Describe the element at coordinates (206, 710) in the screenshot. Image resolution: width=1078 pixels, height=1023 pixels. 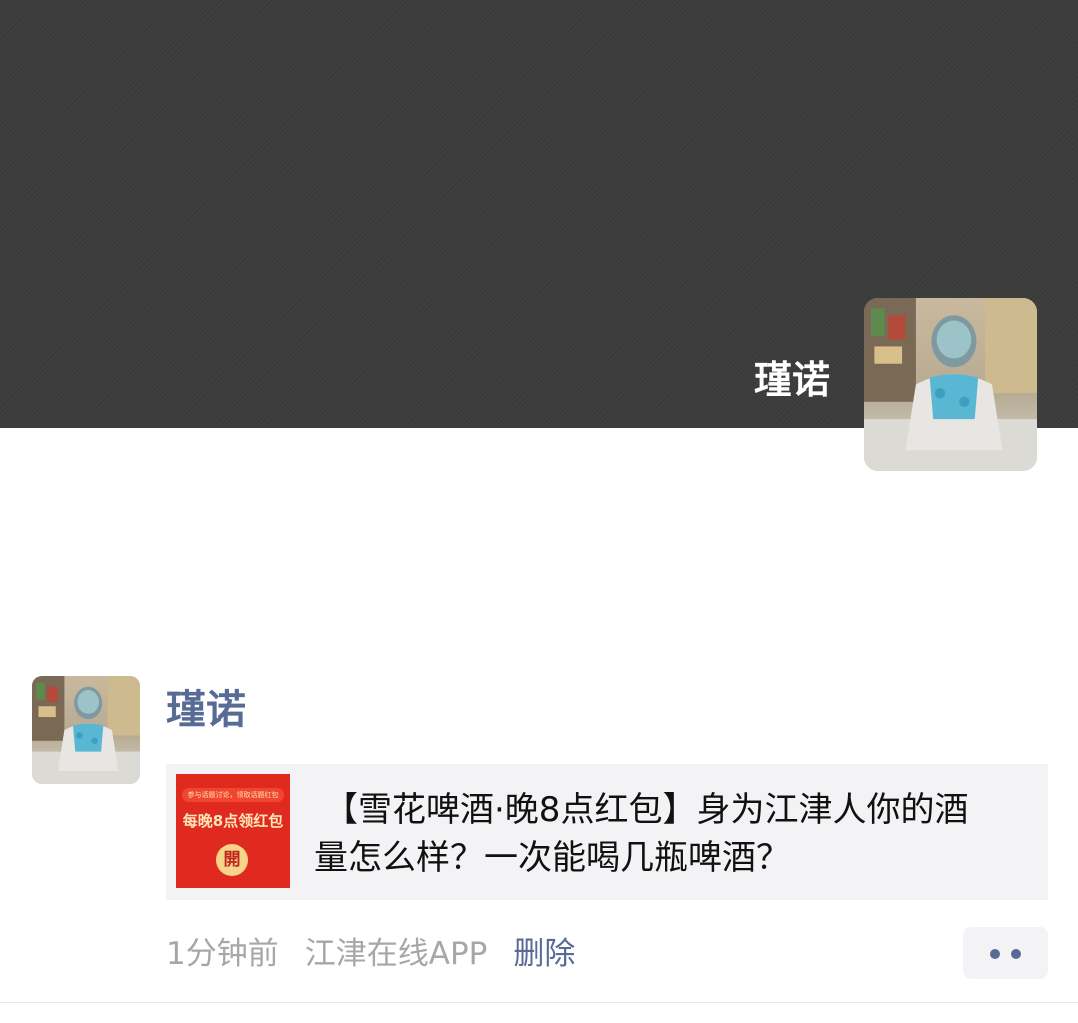
I see `post-author-name: 瑾诺` at that location.